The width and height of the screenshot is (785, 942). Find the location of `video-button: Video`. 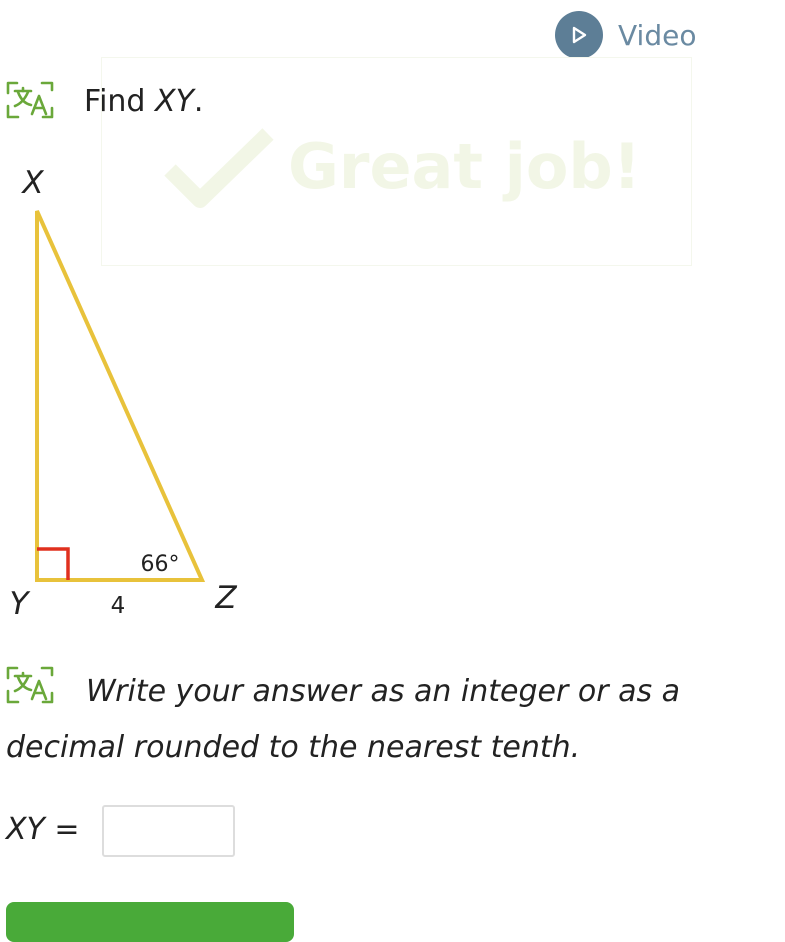

video-button: Video is located at coordinates (625, 35).